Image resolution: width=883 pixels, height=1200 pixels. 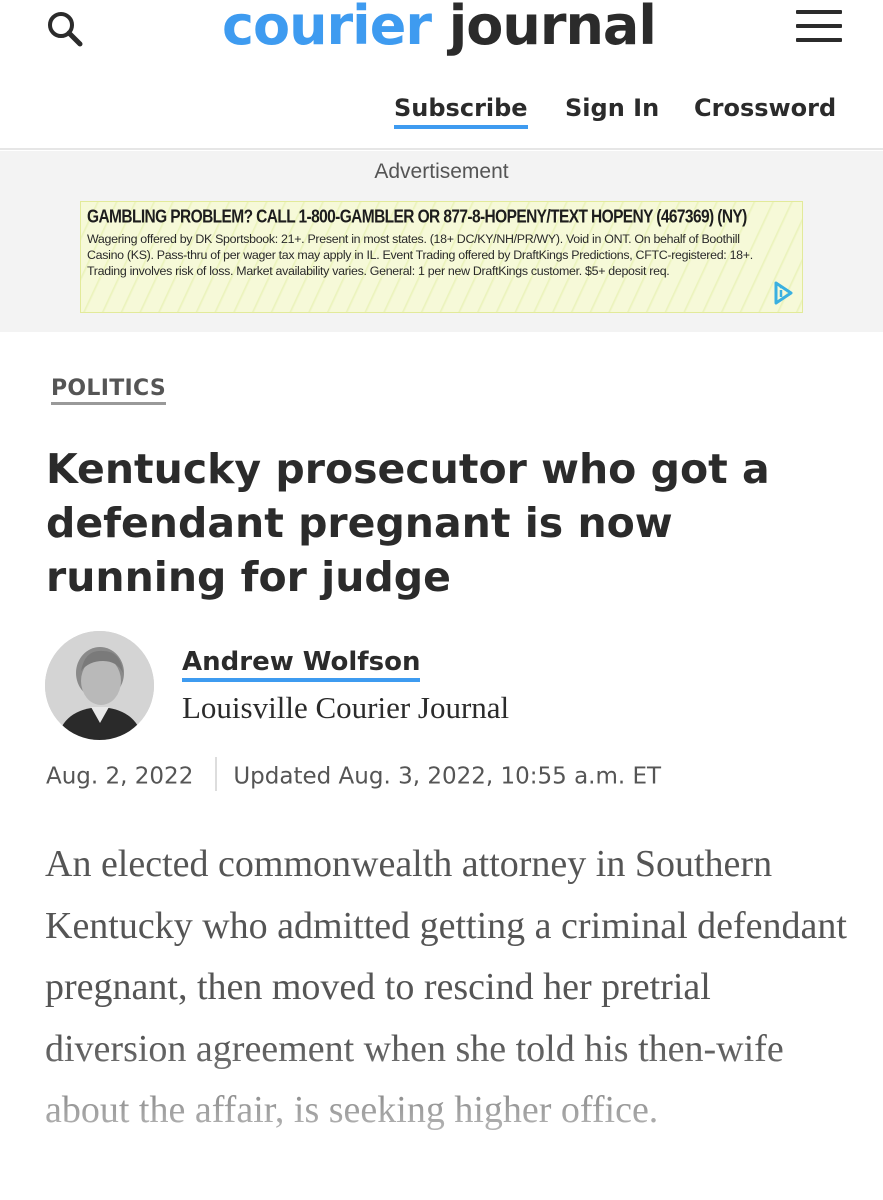 I want to click on logo-word-journal: journal, so click(x=552, y=28).